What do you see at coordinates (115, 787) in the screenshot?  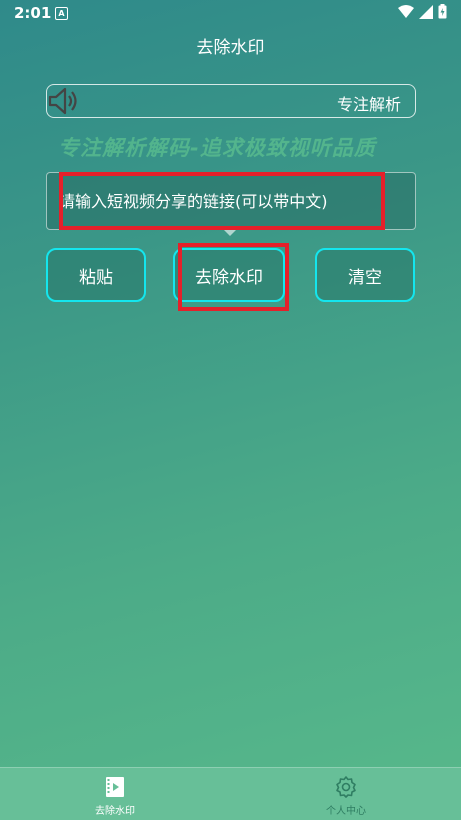 I see `film-icon` at bounding box center [115, 787].